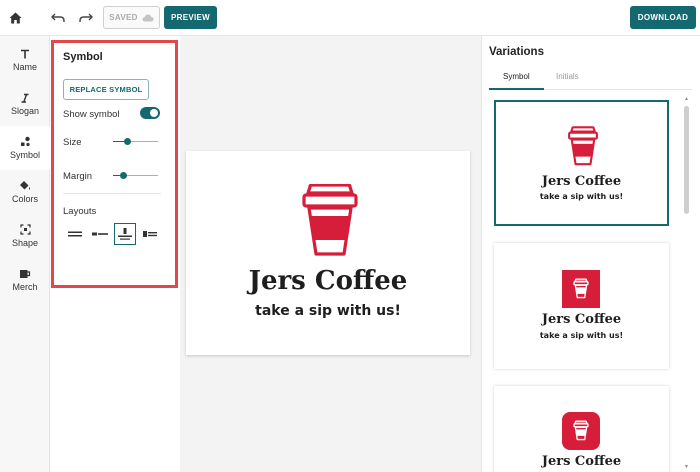  What do you see at coordinates (686, 284) in the screenshot?
I see `variations-scrollbar: ▲ ▼` at bounding box center [686, 284].